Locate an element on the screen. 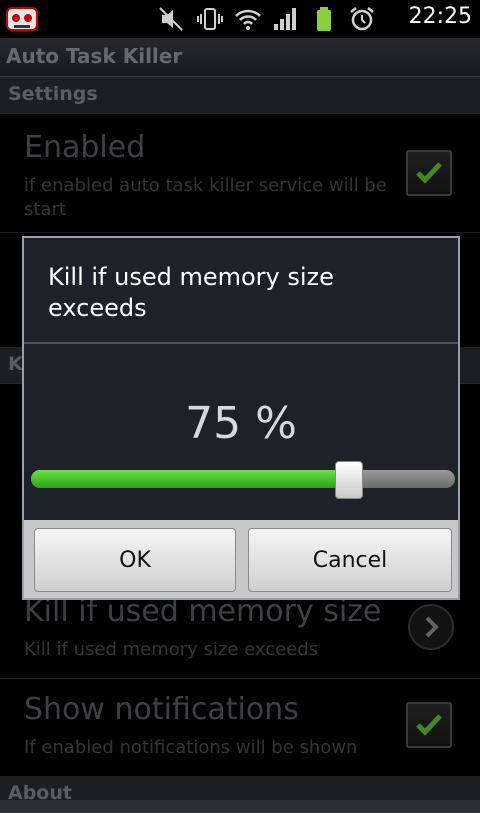 This screenshot has width=480, height=813. app-robot-icon is located at coordinates (22, 19).